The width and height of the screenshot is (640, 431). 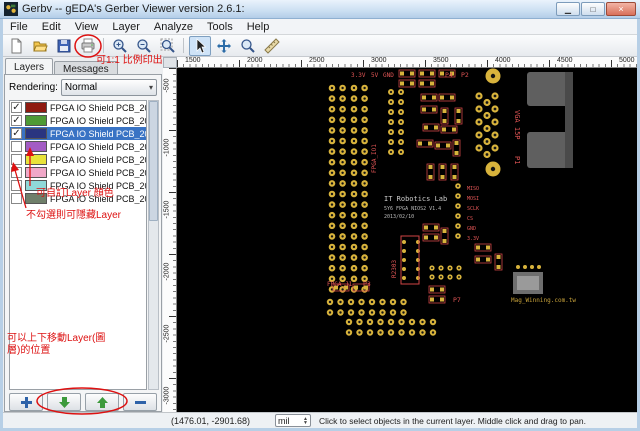 What do you see at coordinates (621, 9) in the screenshot?
I see `close-button: ×` at bounding box center [621, 9].